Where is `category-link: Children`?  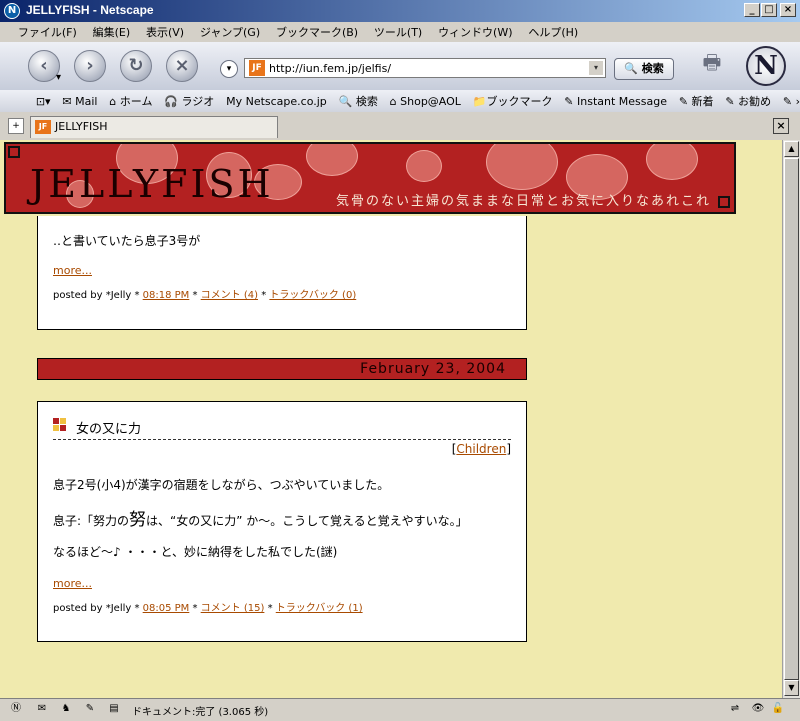 category-link: Children is located at coordinates (481, 449).